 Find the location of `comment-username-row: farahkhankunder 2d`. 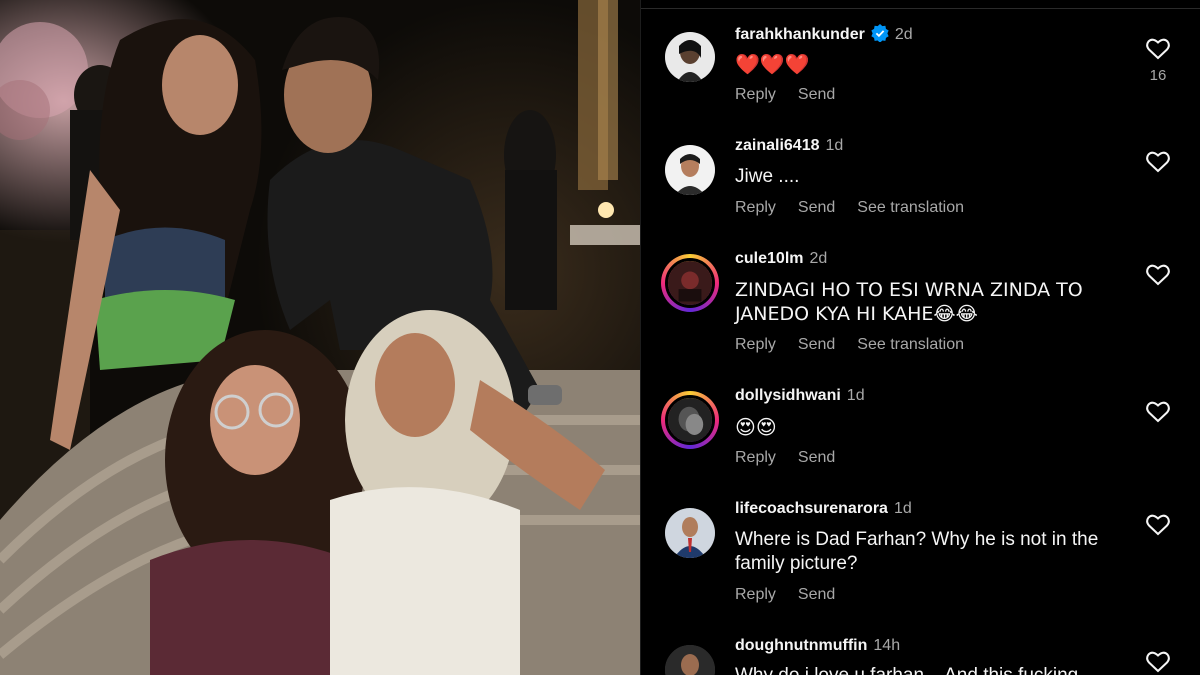

comment-username-row: farahkhankunder 2d is located at coordinates (824, 34).